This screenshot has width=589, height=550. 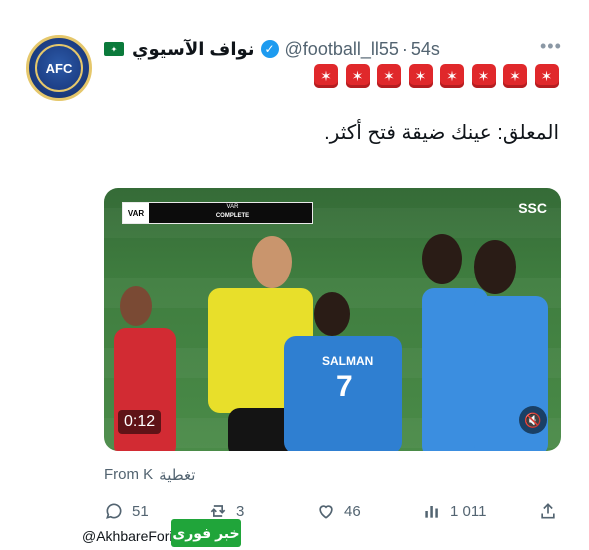 I want to click on var-banner: VAR VAR COMPLETE, so click(x=217, y=213).